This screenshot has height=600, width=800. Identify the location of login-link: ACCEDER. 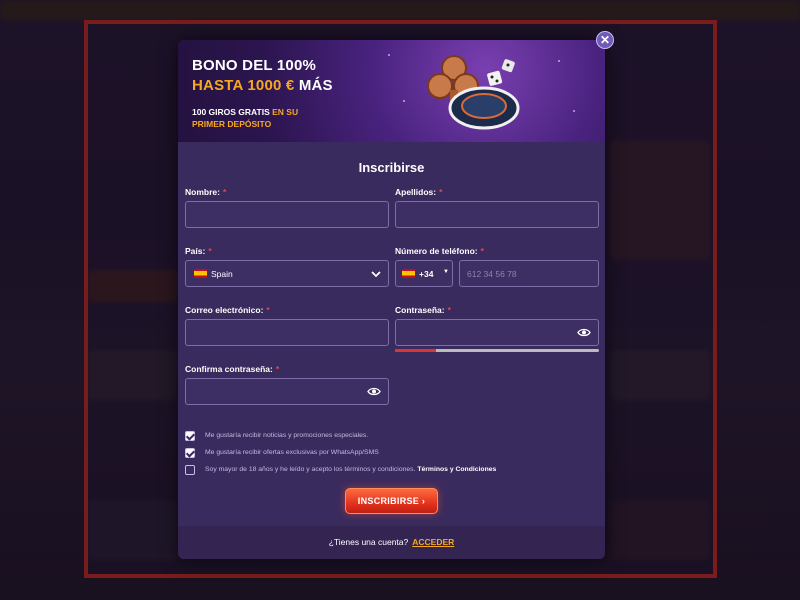
(433, 542).